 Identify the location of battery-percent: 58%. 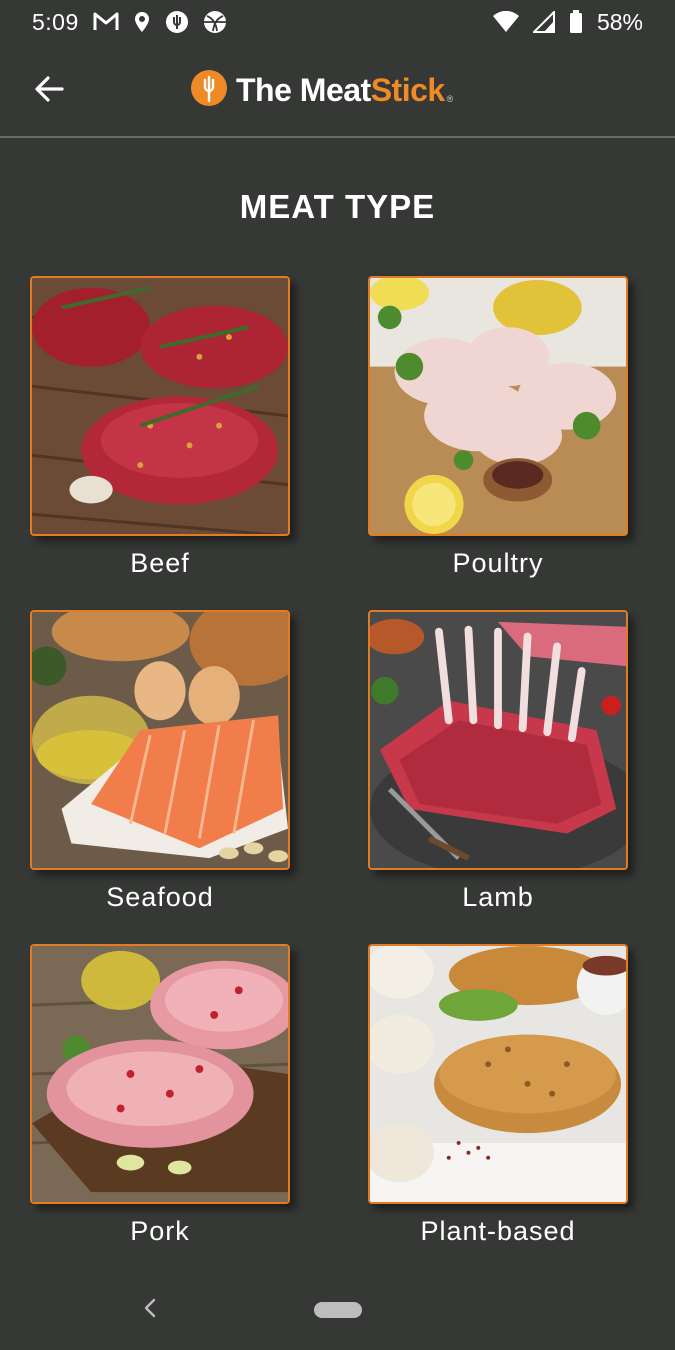
(619, 21).